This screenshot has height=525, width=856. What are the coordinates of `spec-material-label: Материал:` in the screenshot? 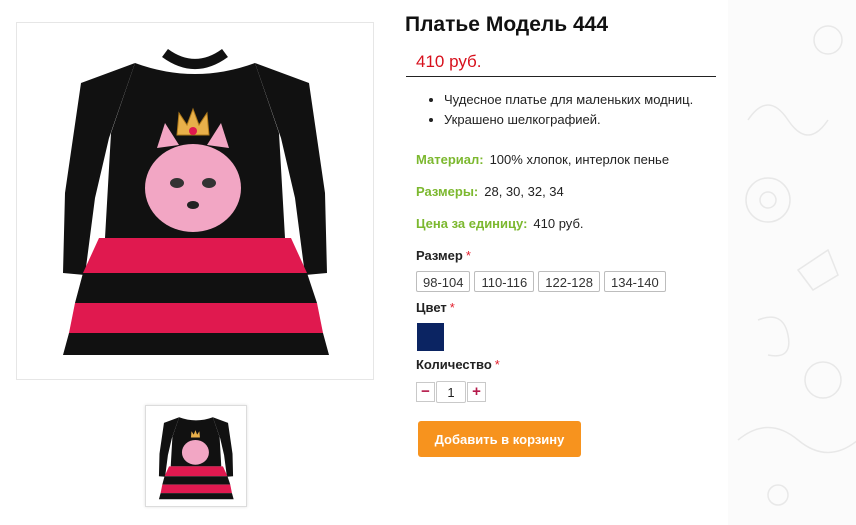 It's located at (450, 159).